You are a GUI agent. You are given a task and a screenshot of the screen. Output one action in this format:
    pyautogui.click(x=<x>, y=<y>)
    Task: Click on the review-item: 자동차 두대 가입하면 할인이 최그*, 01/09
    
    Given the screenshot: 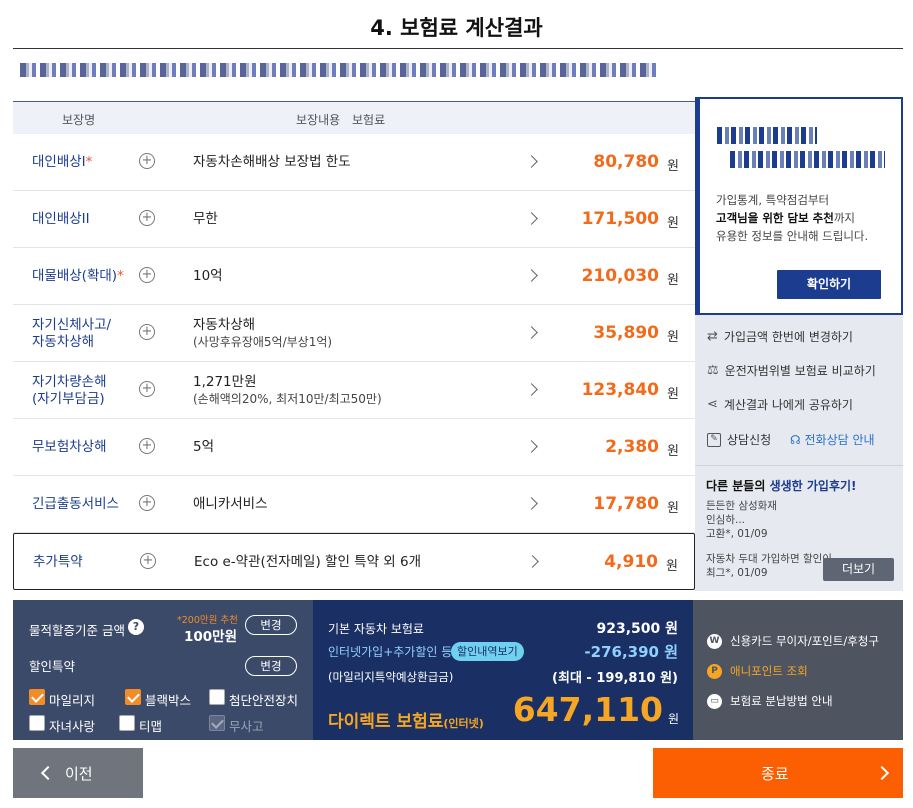 What is the action you would take?
    pyautogui.click(x=769, y=566)
    